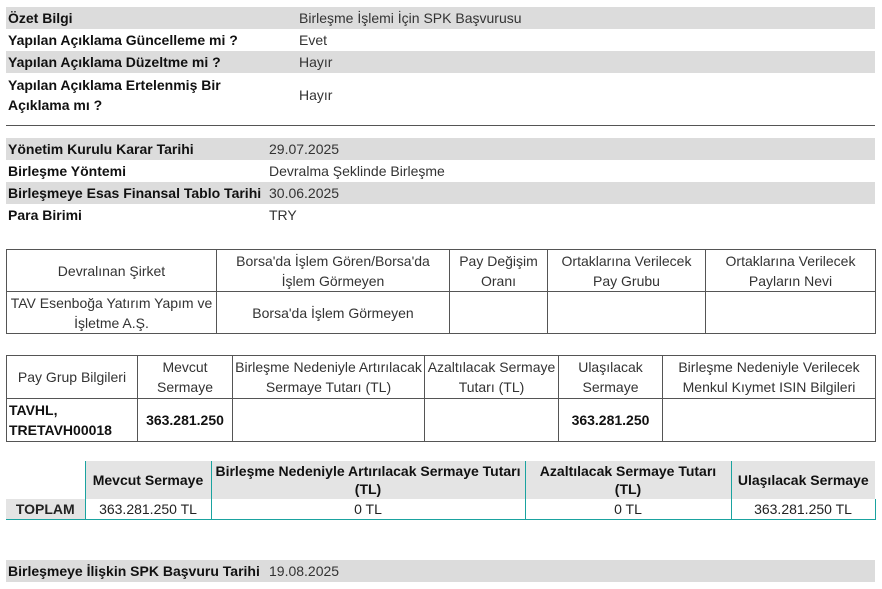 The width and height of the screenshot is (882, 589). I want to click on financial-date-value: 30.06.2025, so click(571, 193).